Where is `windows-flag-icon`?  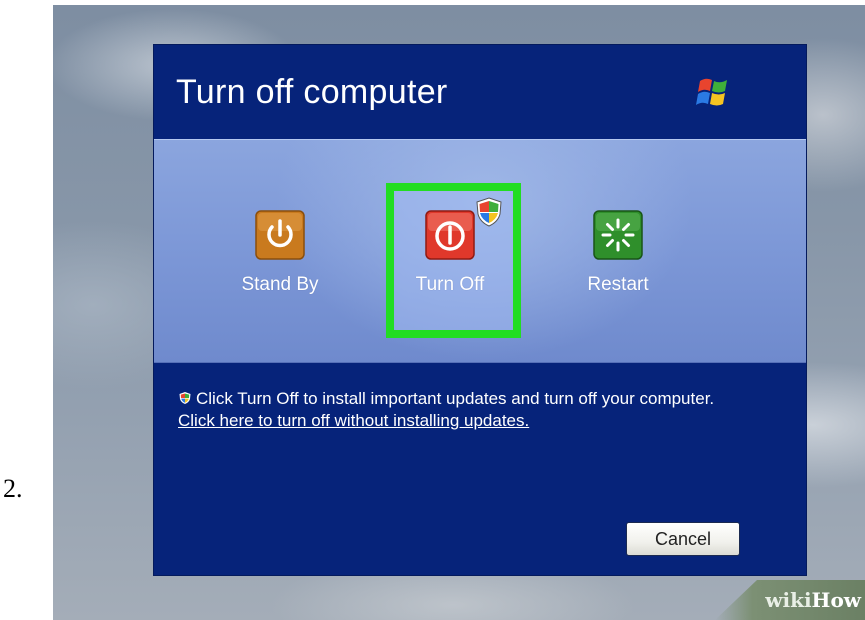
windows-flag-icon is located at coordinates (711, 92).